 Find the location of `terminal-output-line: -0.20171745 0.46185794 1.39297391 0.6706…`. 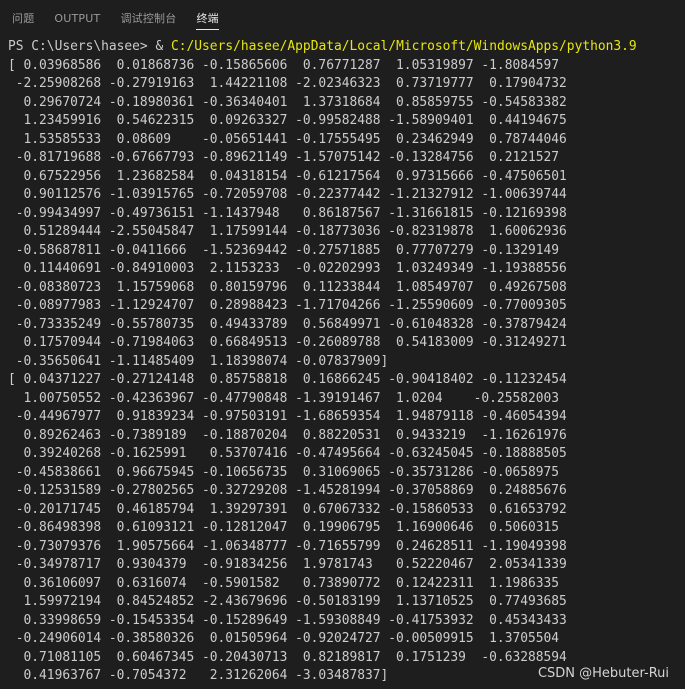

terminal-output-line: -0.20171745 0.46185794 1.39297391 0.6706… is located at coordinates (287, 509).